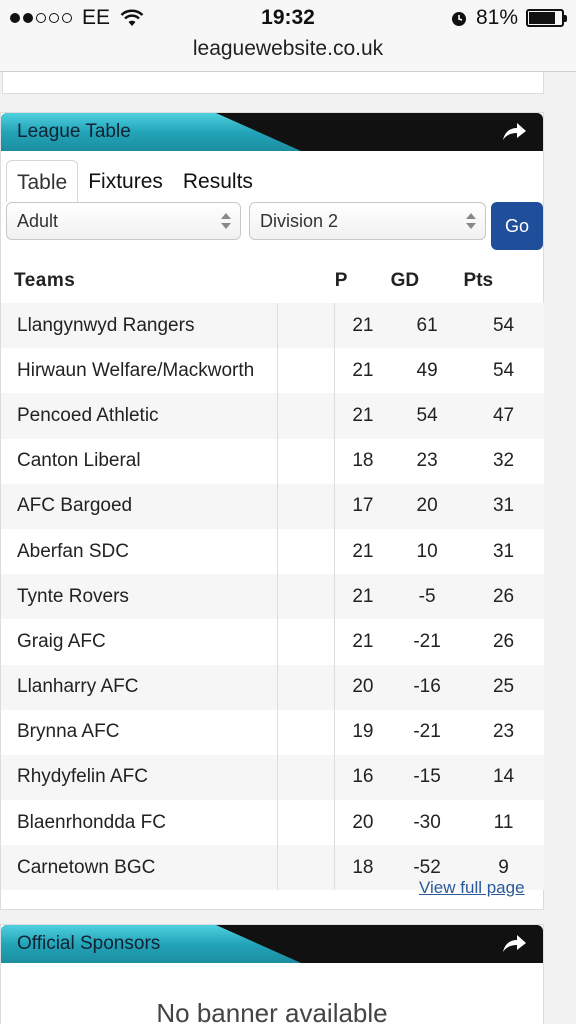 Image resolution: width=576 pixels, height=1024 pixels. What do you see at coordinates (405, 280) in the screenshot?
I see `column-header-goal-difference: GD` at bounding box center [405, 280].